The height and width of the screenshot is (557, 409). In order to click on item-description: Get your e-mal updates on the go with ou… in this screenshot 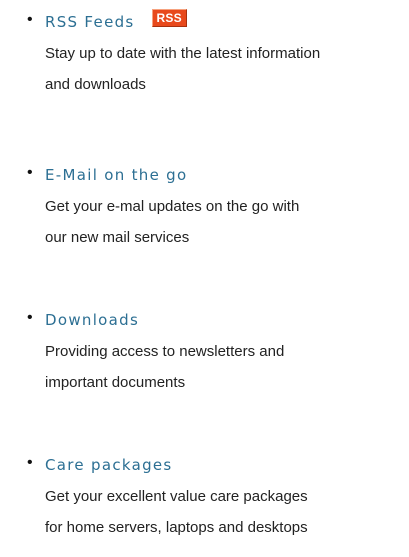, I will do `click(222, 222)`.